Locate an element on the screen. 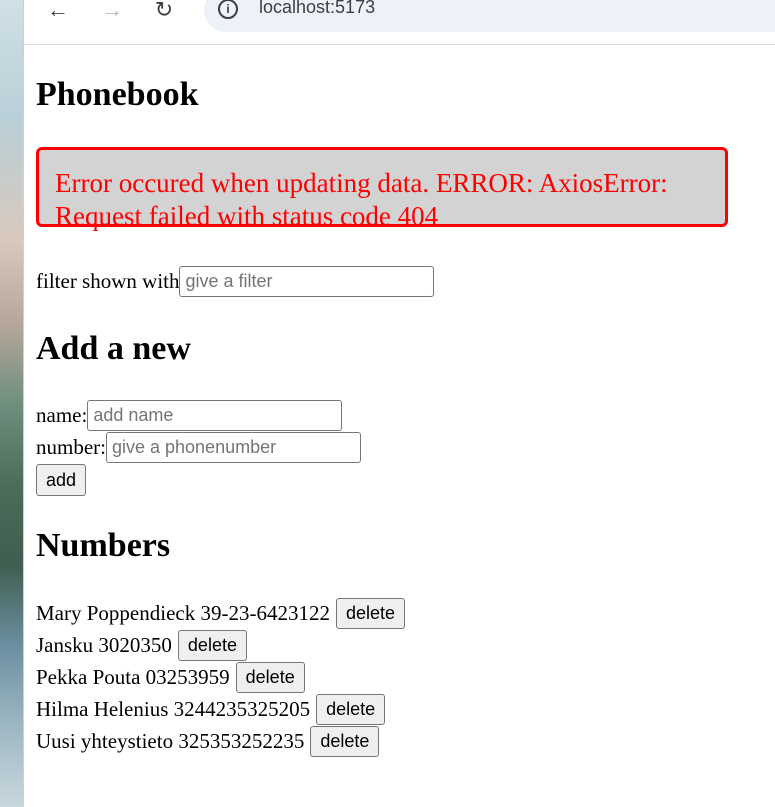 This screenshot has width=775, height=807. filter-row: filter shown with is located at coordinates (235, 281).